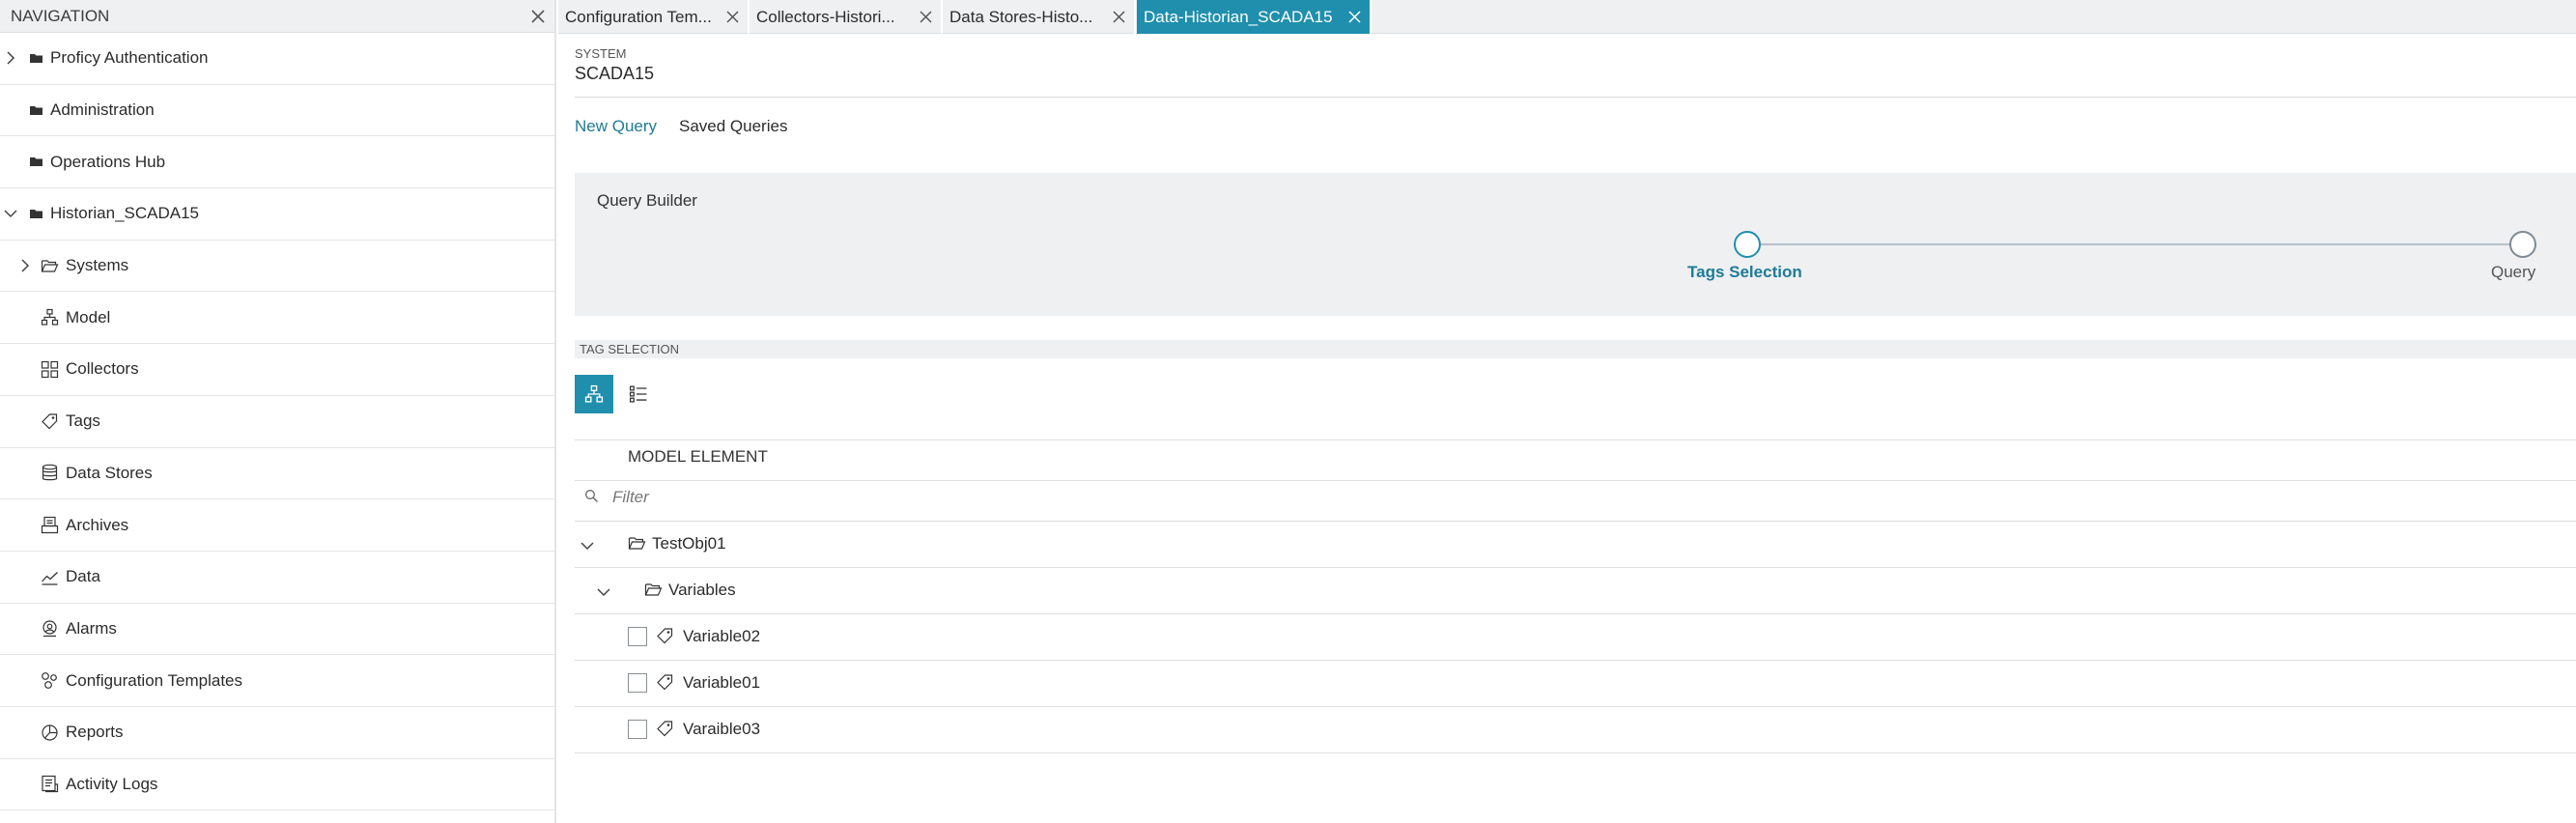 The height and width of the screenshot is (823, 2576). Describe the element at coordinates (60, 15) in the screenshot. I see `navigation-title: NAVIGATION` at that location.